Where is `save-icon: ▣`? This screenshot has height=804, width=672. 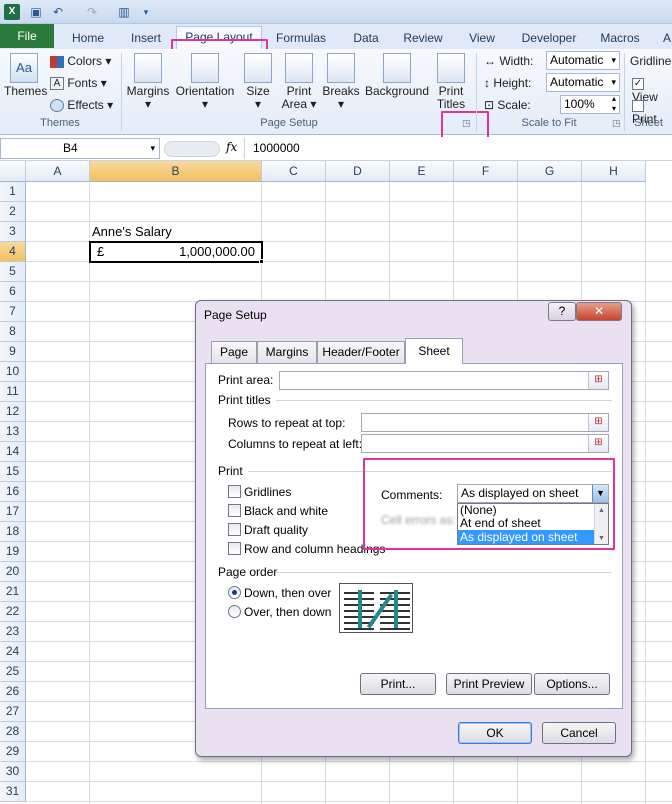
save-icon: ▣ is located at coordinates (36, 12).